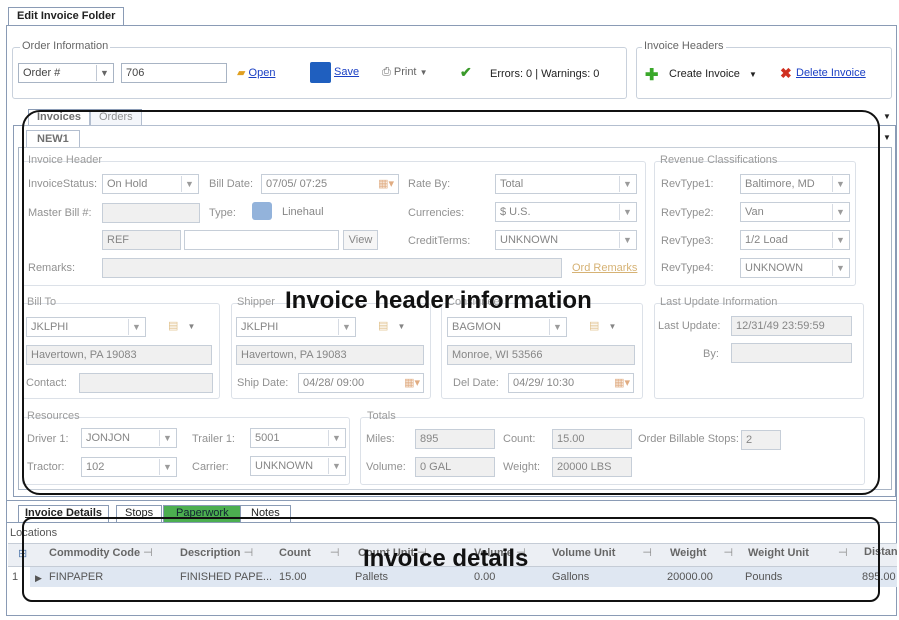 The image size is (899, 620). I want to click on delete-invoice-button: Delete Invoice, so click(831, 73).